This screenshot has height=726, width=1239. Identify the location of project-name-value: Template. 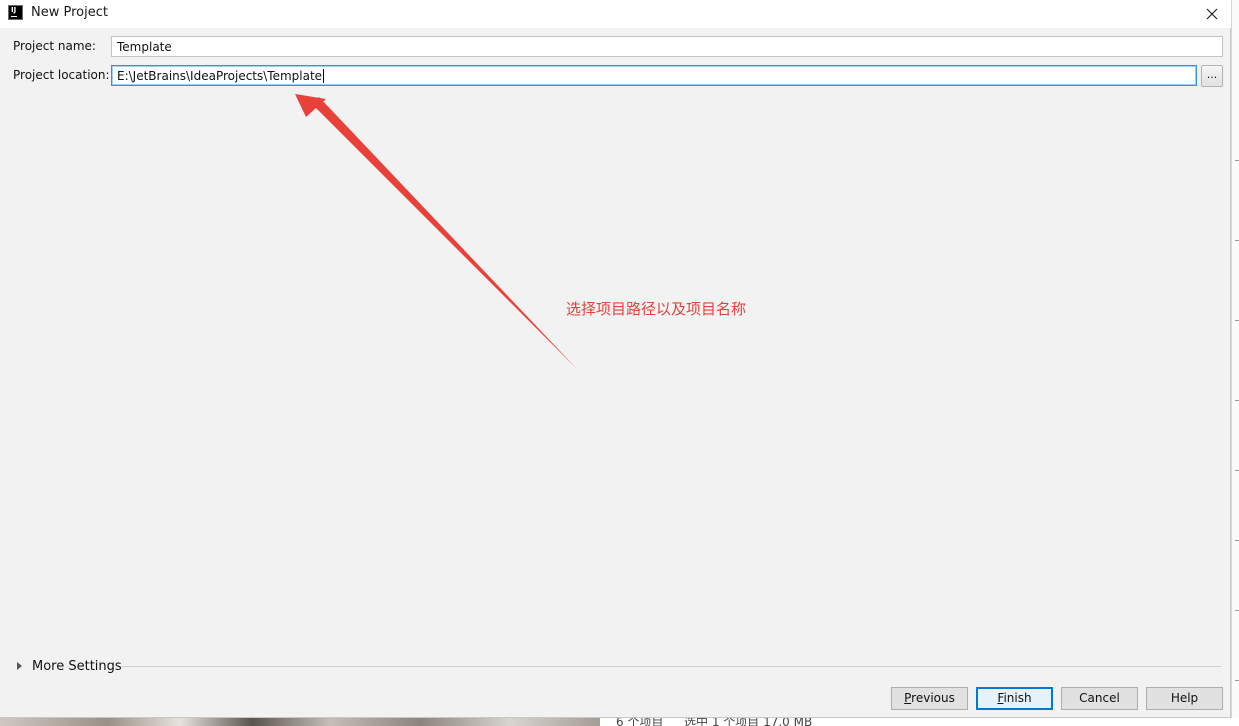
(144, 47).